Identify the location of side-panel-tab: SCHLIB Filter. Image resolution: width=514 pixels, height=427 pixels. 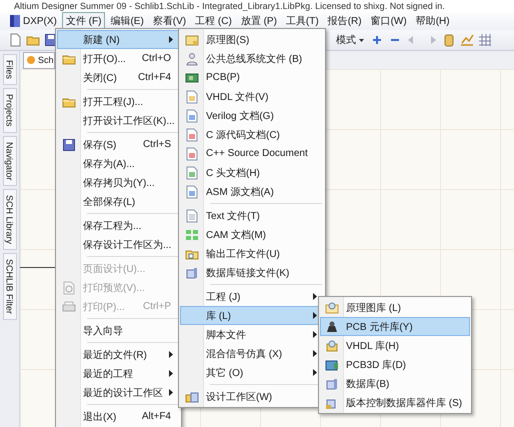
(9, 286).